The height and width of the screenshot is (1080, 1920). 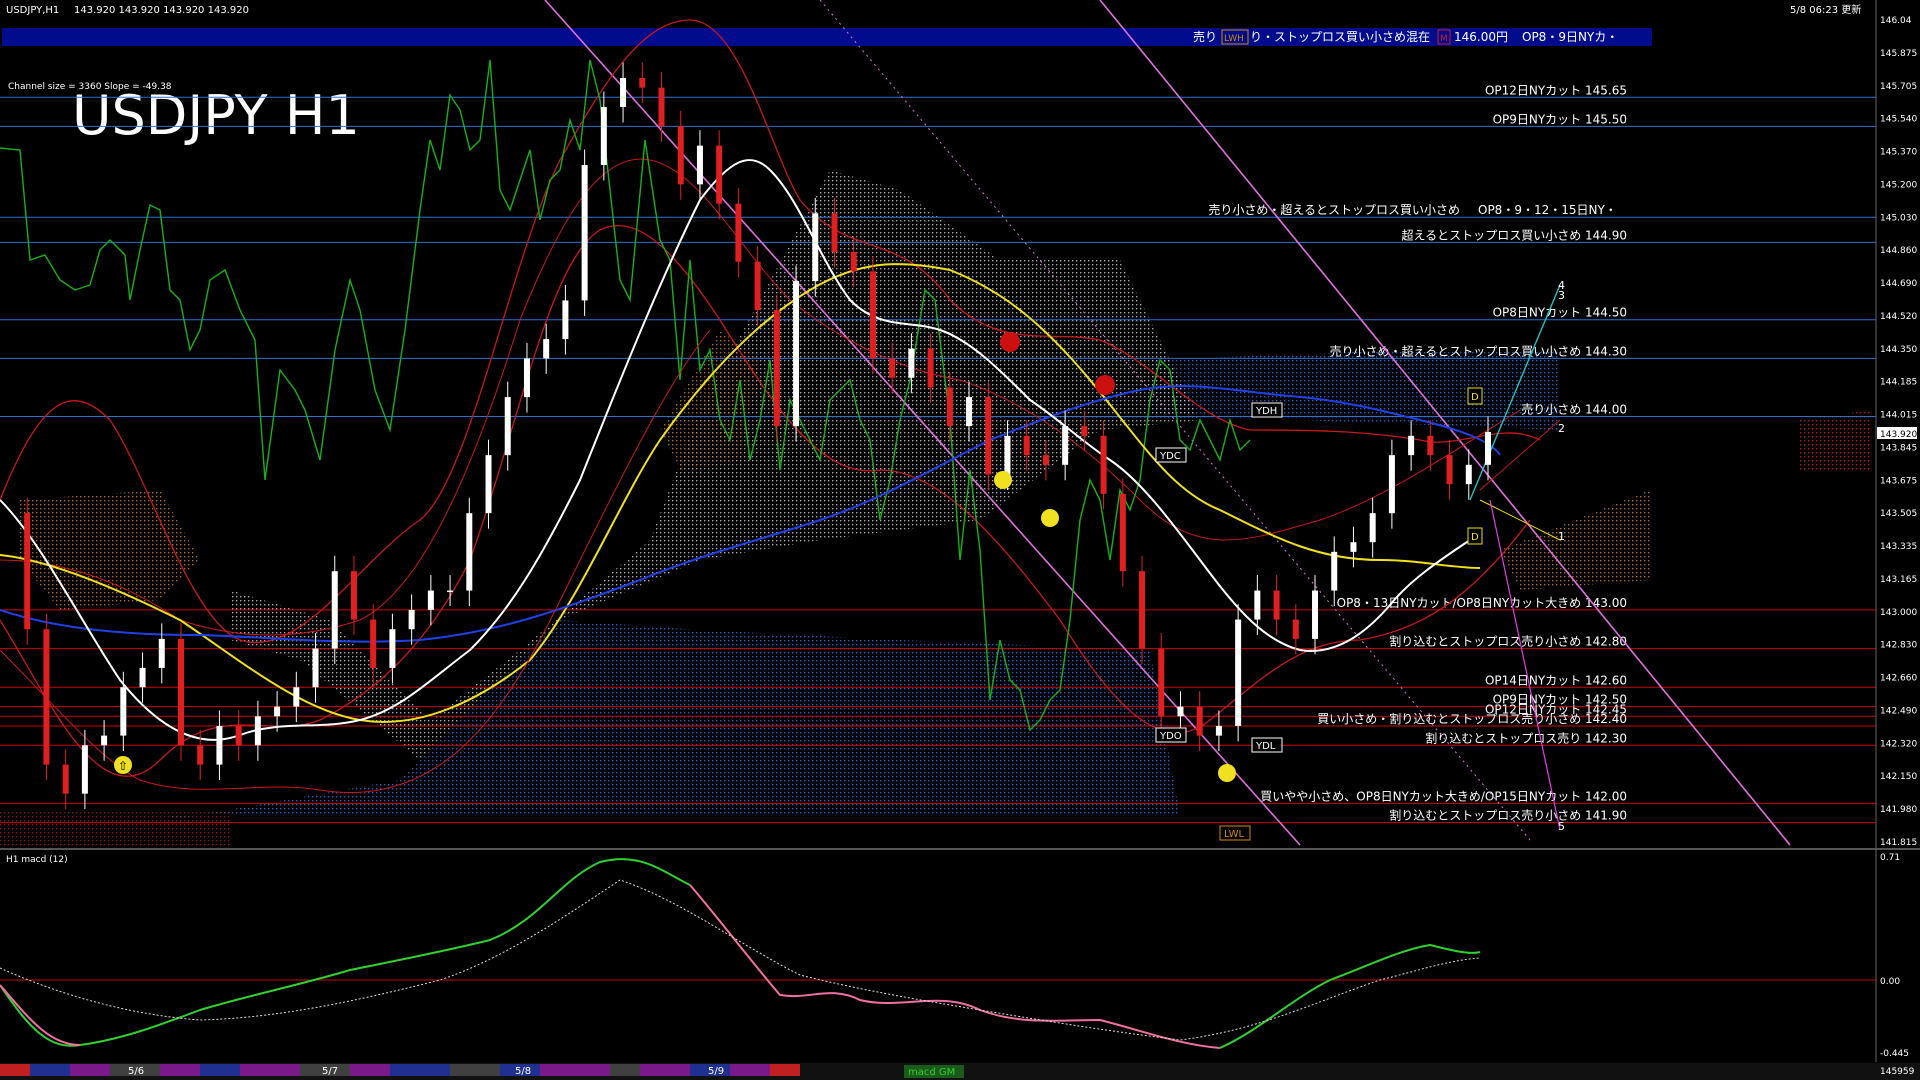 What do you see at coordinates (1105, 385) in the screenshot?
I see `fractal-down-icon` at bounding box center [1105, 385].